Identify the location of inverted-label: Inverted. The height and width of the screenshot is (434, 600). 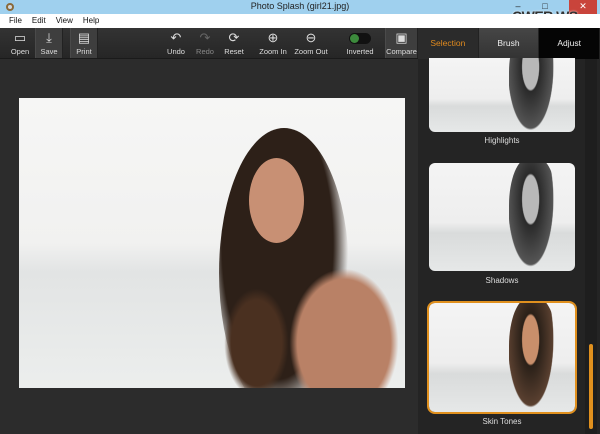
(360, 51).